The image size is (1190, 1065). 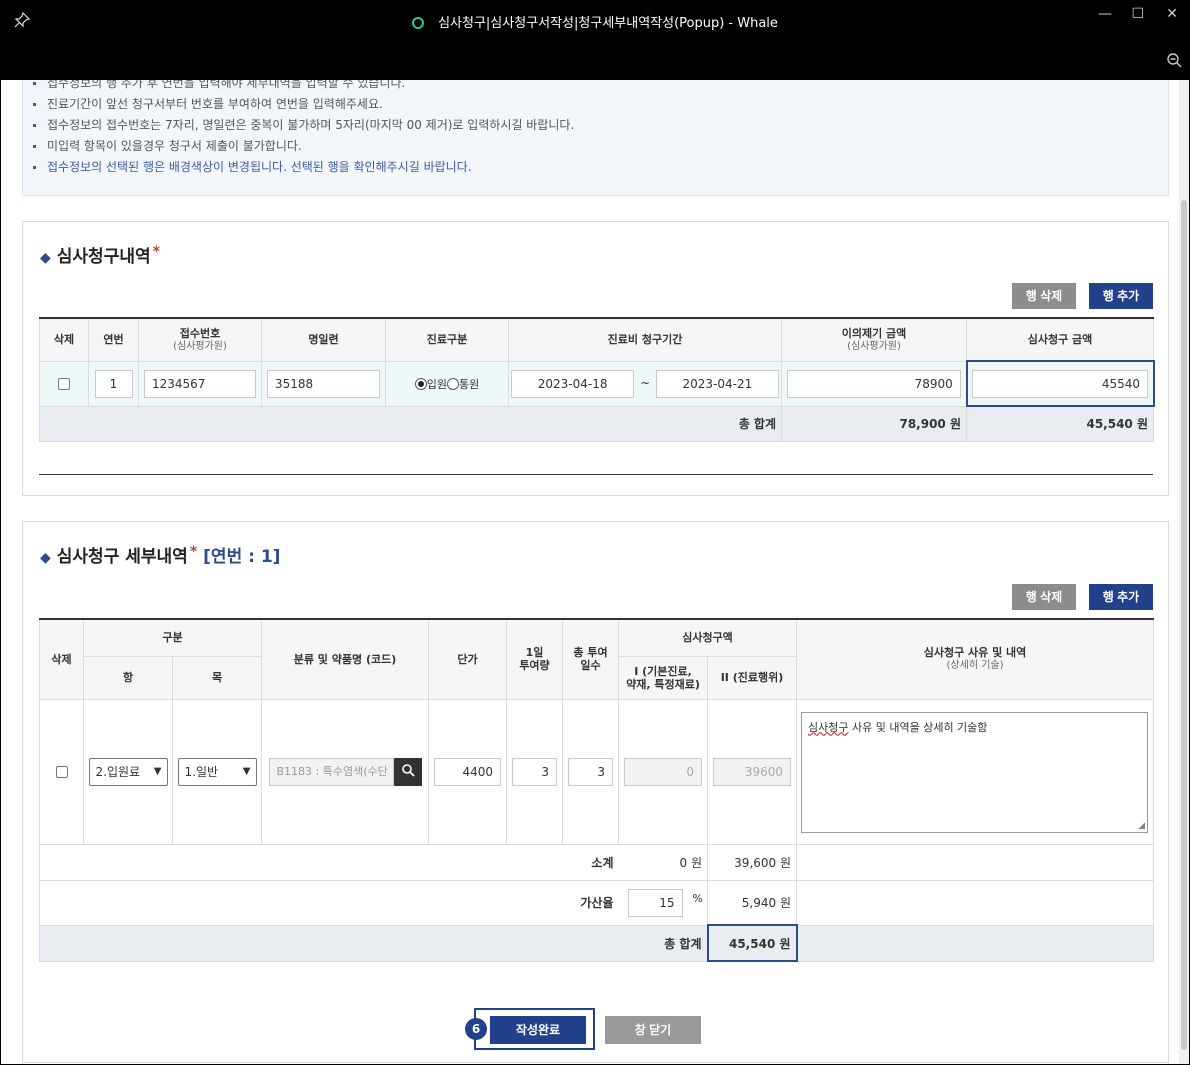 What do you see at coordinates (323, 340) in the screenshot?
I see `header-serial: 명일련` at bounding box center [323, 340].